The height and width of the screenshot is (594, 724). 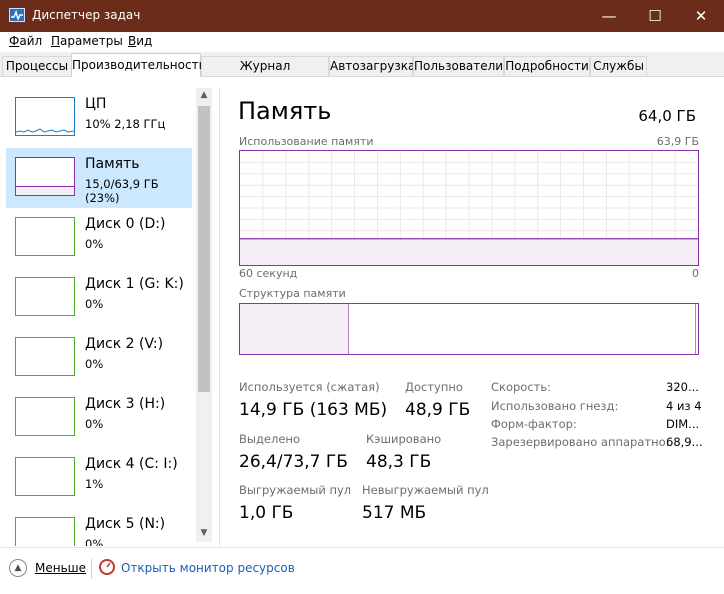 I want to click on nonpaged-pool-label: Невыгружаемый пул, so click(x=425, y=490).